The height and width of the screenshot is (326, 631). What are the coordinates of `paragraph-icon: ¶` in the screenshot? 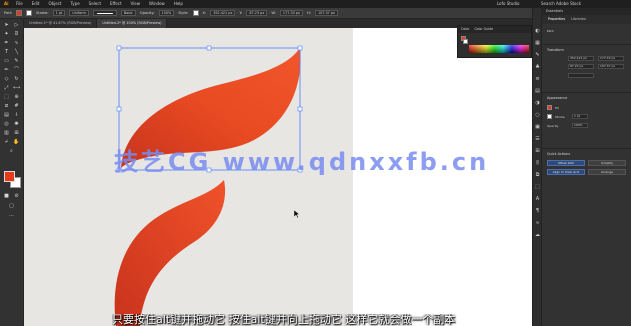 It's located at (537, 211).